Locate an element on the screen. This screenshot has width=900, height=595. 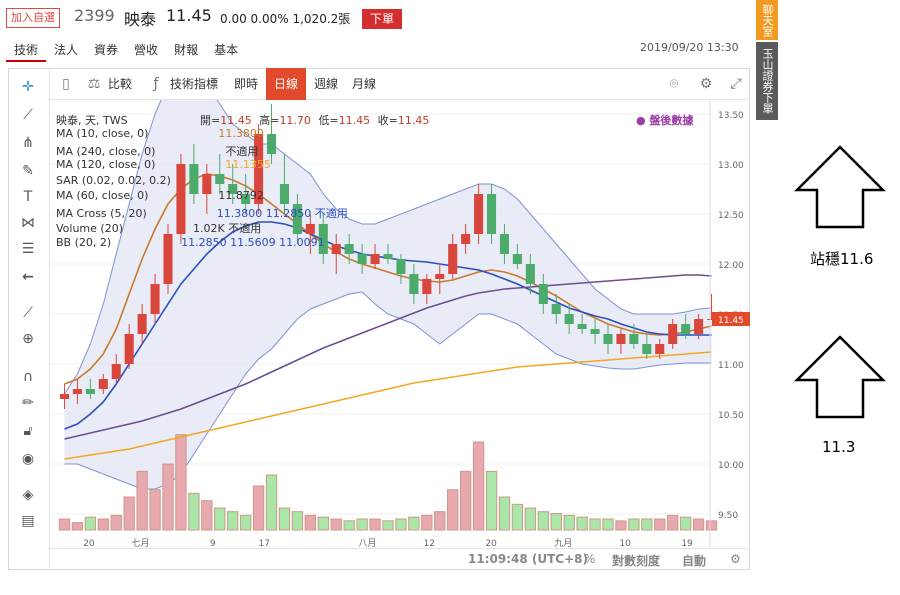
bottom-settings-icon: ⚙ is located at coordinates (735, 559).